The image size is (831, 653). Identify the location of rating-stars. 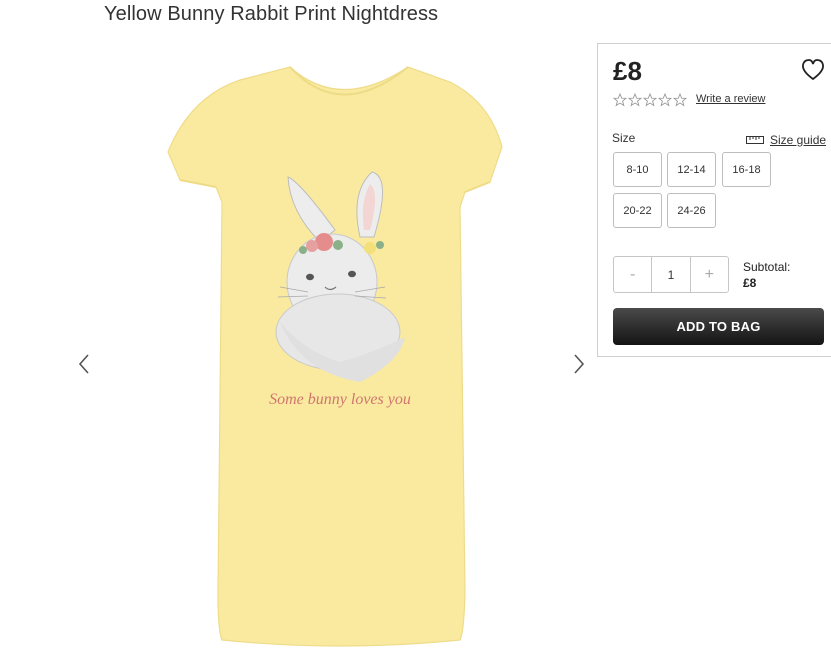
(650, 100).